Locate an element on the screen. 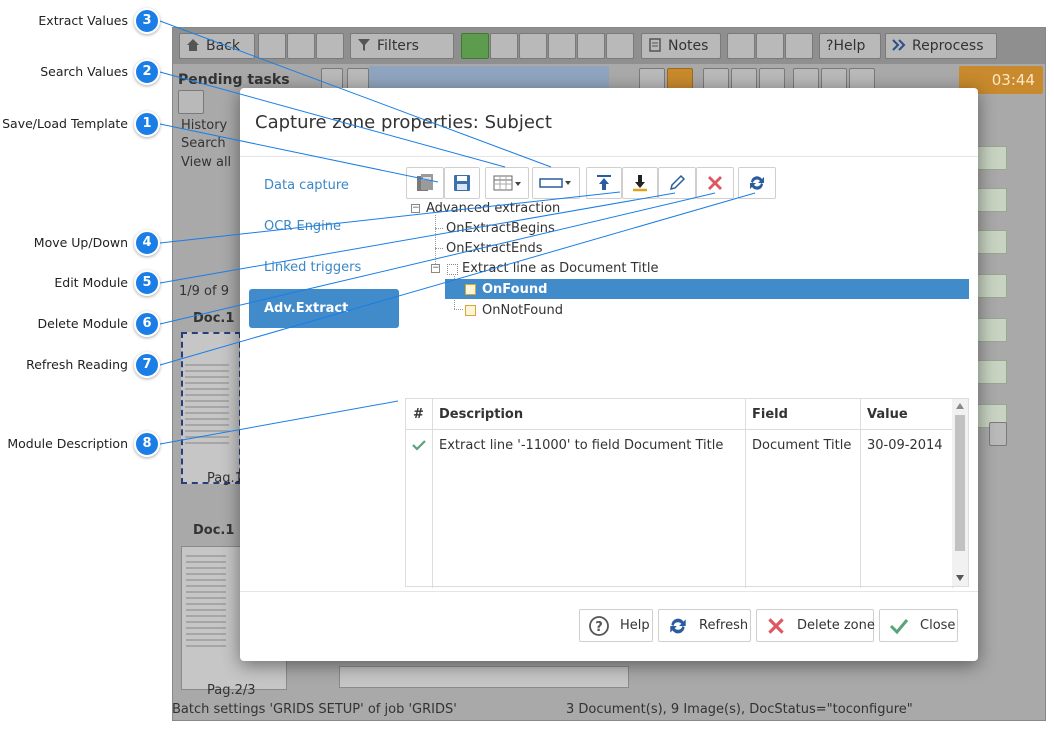 Image resolution: width=1054 pixels, height=729 pixels. callout-label-module-description: Module Description is located at coordinates (67, 443).